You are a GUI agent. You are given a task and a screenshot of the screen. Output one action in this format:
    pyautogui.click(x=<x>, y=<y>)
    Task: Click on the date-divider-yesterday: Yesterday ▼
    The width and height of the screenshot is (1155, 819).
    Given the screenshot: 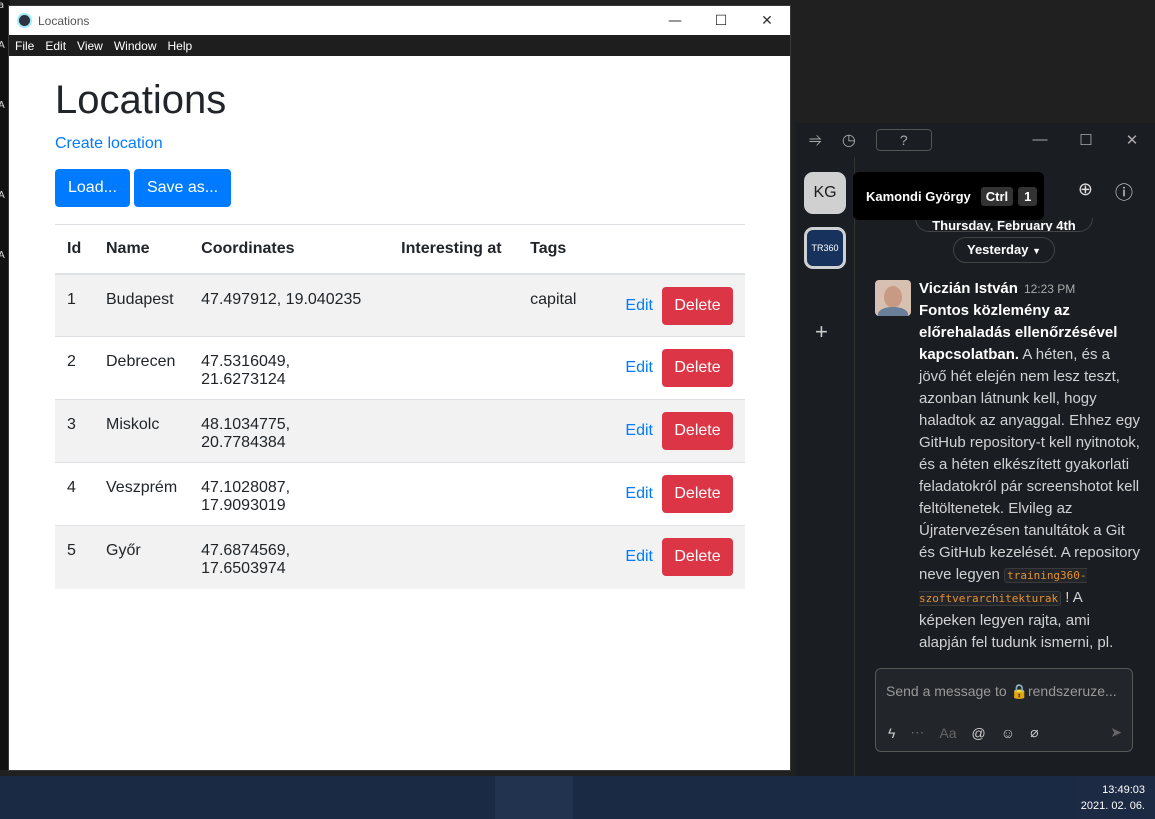 What is the action you would take?
    pyautogui.click(x=1004, y=250)
    